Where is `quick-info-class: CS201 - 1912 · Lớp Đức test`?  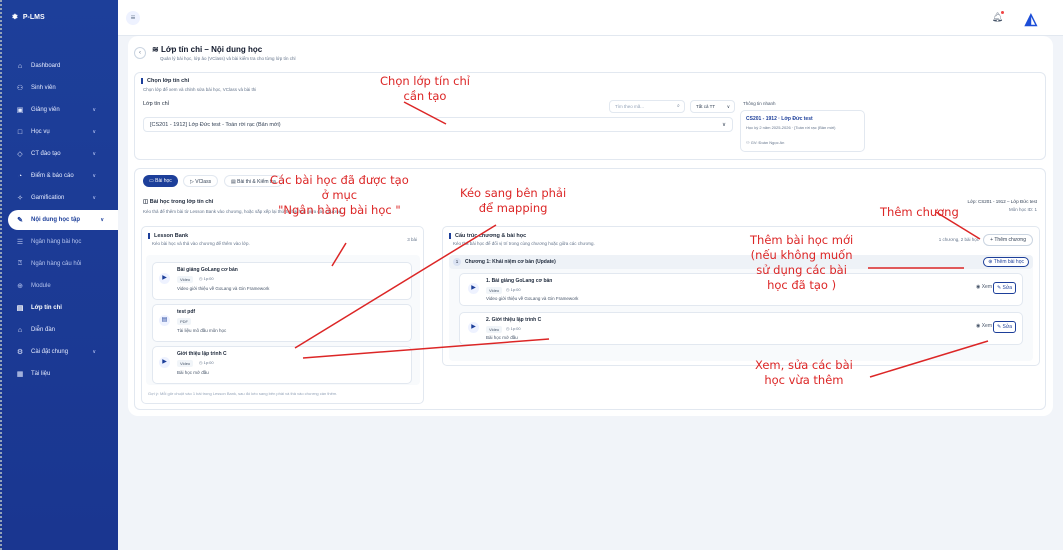 quick-info-class: CS201 - 1912 · Lớp Đức test is located at coordinates (779, 119).